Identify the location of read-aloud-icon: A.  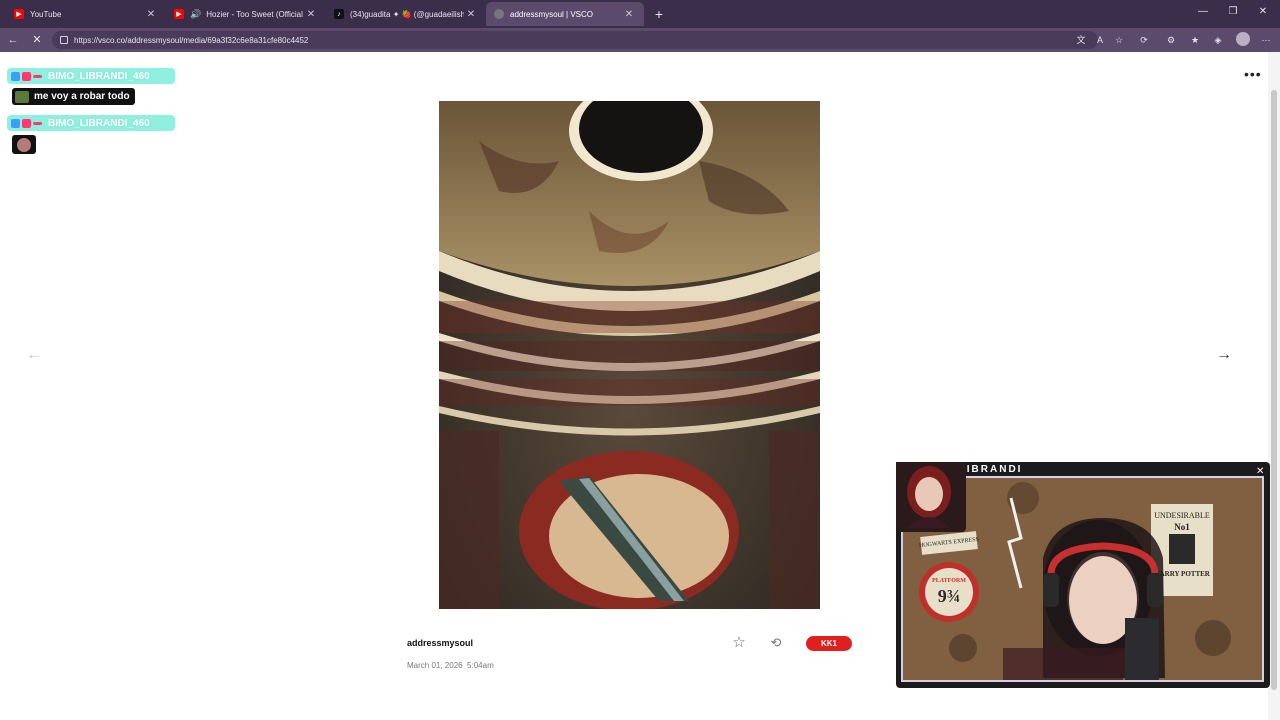
(1100, 40).